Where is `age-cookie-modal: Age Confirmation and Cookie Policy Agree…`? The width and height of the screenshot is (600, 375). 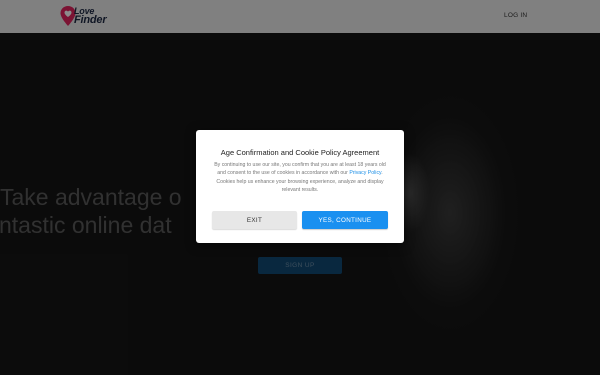
age-cookie-modal: Age Confirmation and Cookie Policy Agree… is located at coordinates (300, 186).